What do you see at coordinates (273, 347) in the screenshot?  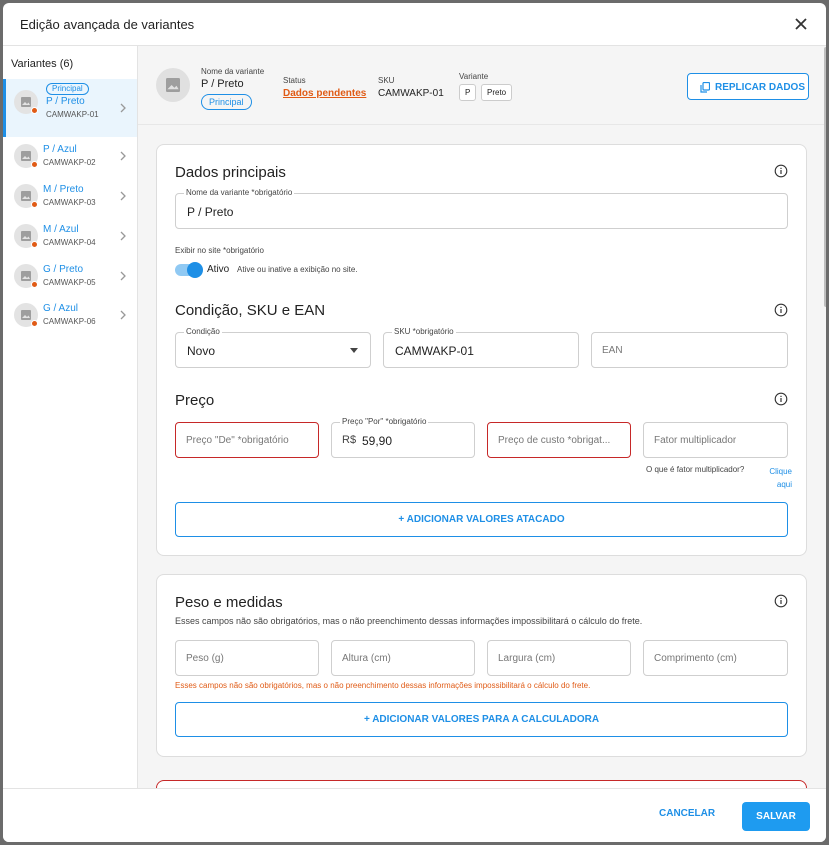 I see `condition-select: Condição Novo` at bounding box center [273, 347].